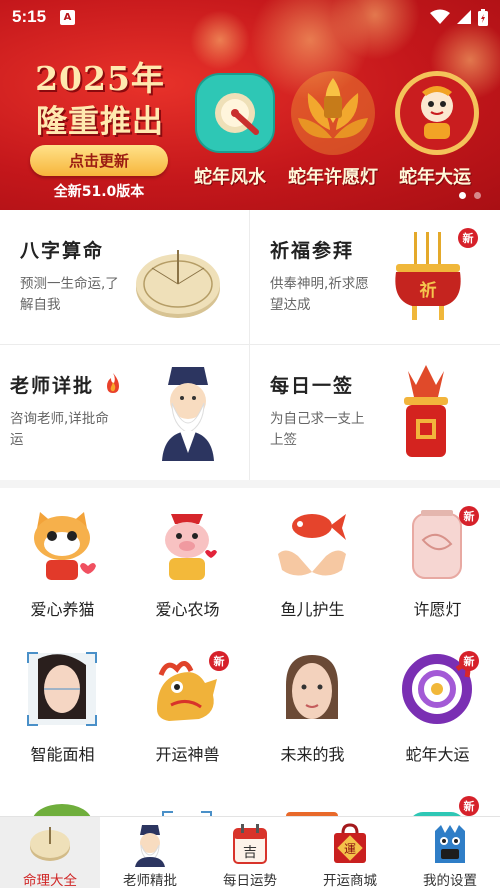  Describe the element at coordinates (59, 429) in the screenshot. I see `card-desc: 咨询老师,详批命运` at that location.